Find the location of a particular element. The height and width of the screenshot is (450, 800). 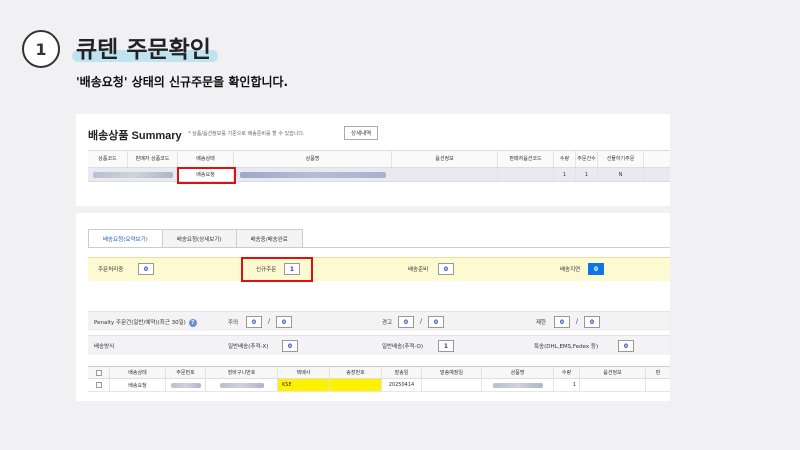

ready-count: 0 is located at coordinates (446, 269).